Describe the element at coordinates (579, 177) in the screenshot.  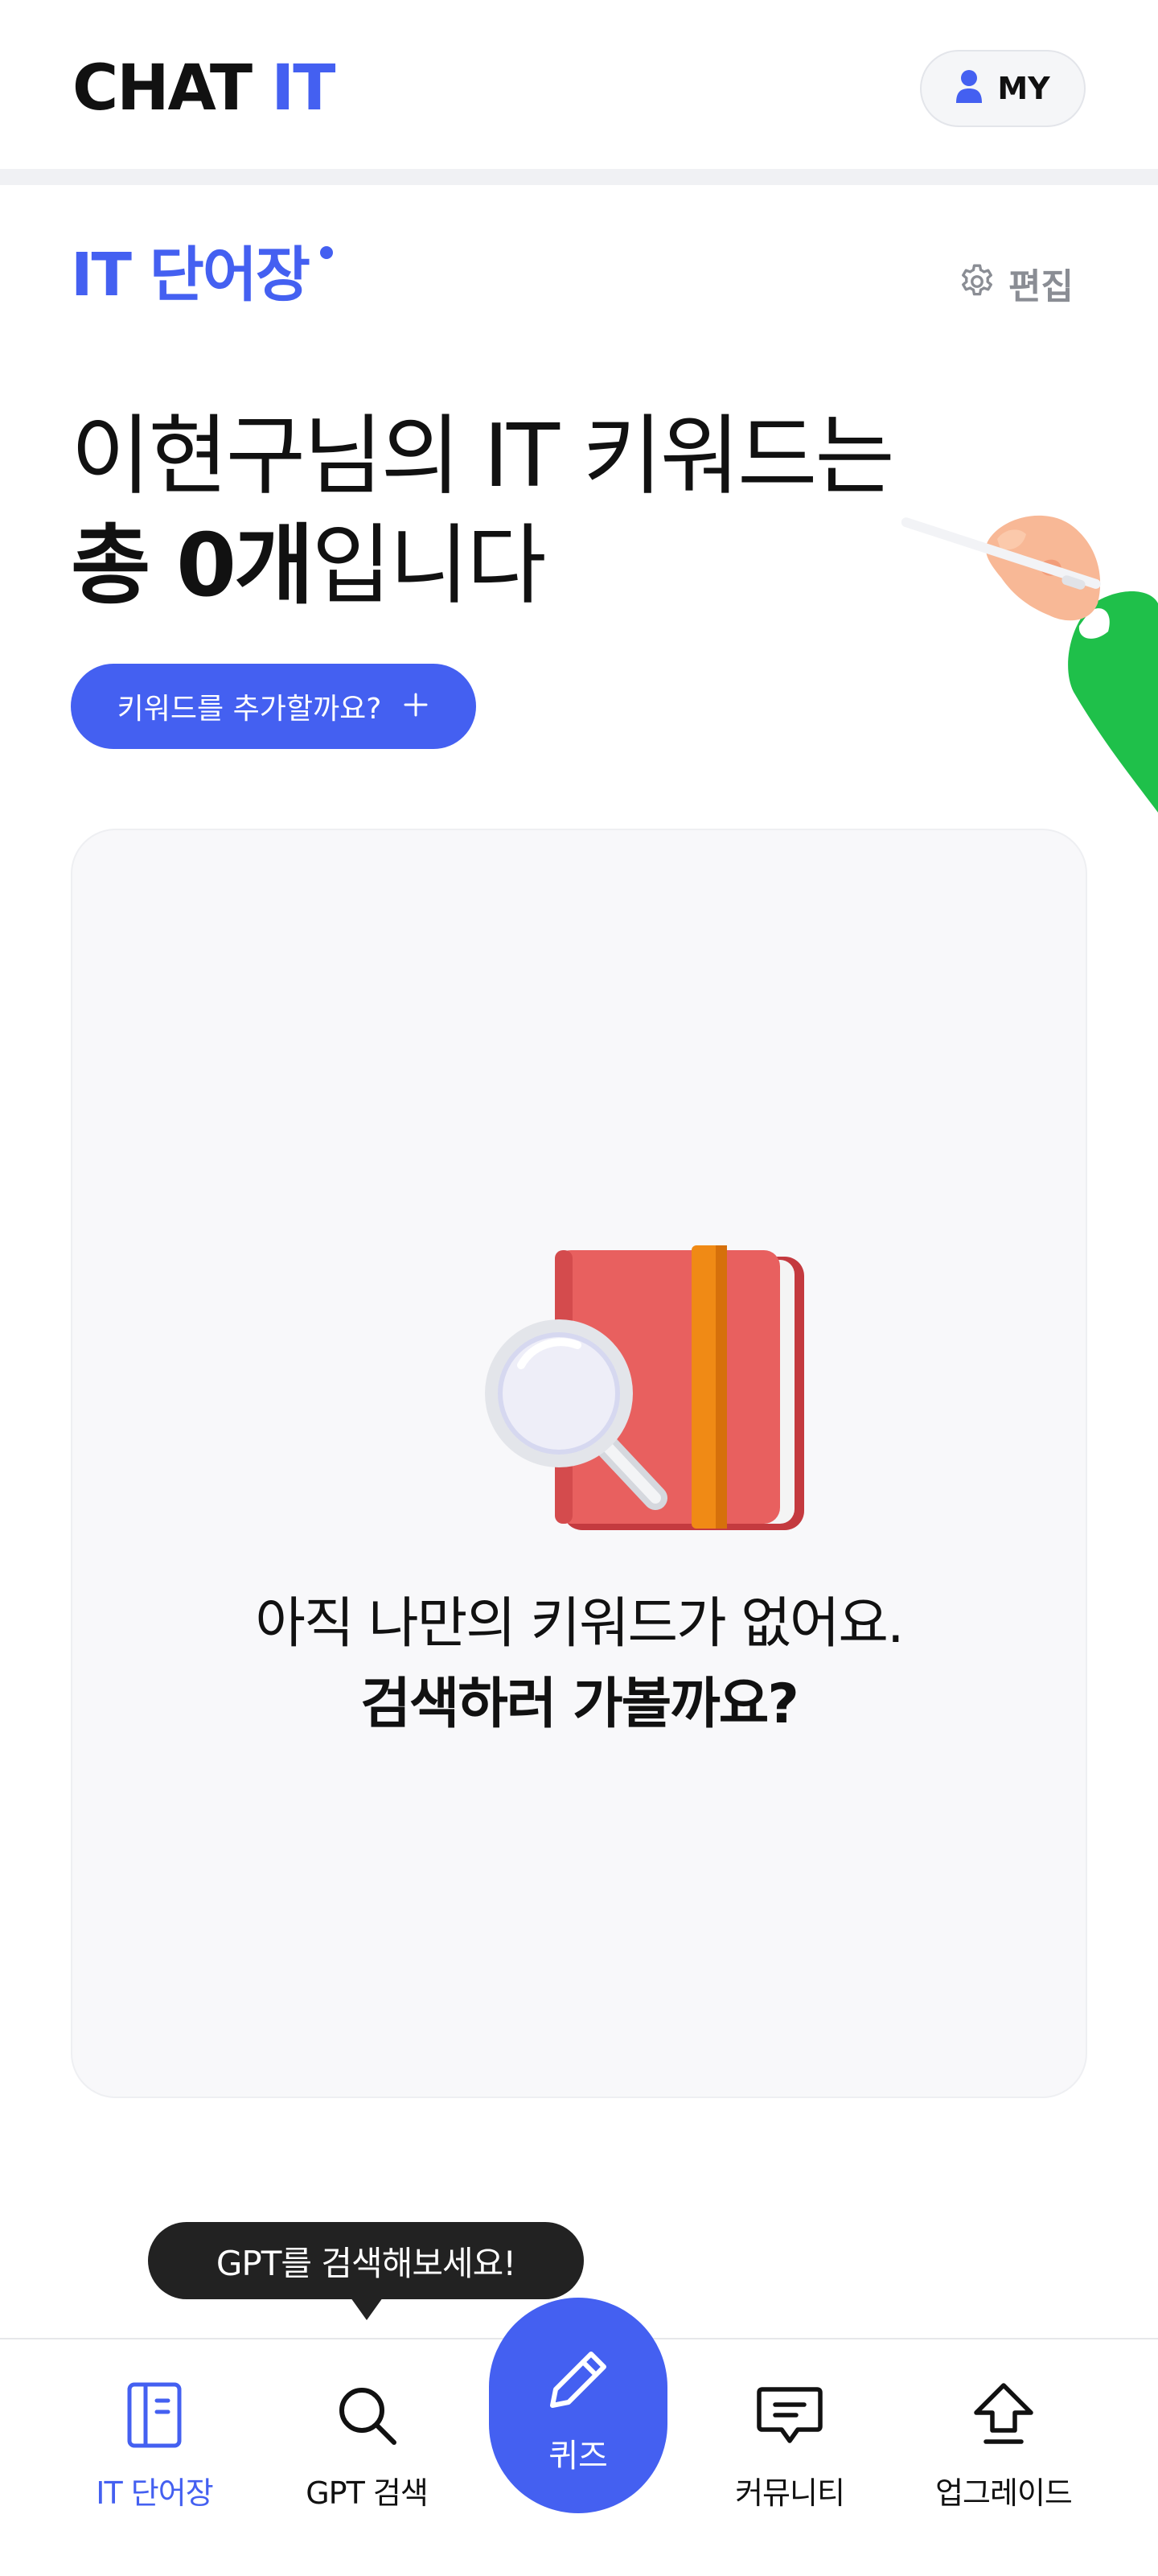
I see `header-divider` at that location.